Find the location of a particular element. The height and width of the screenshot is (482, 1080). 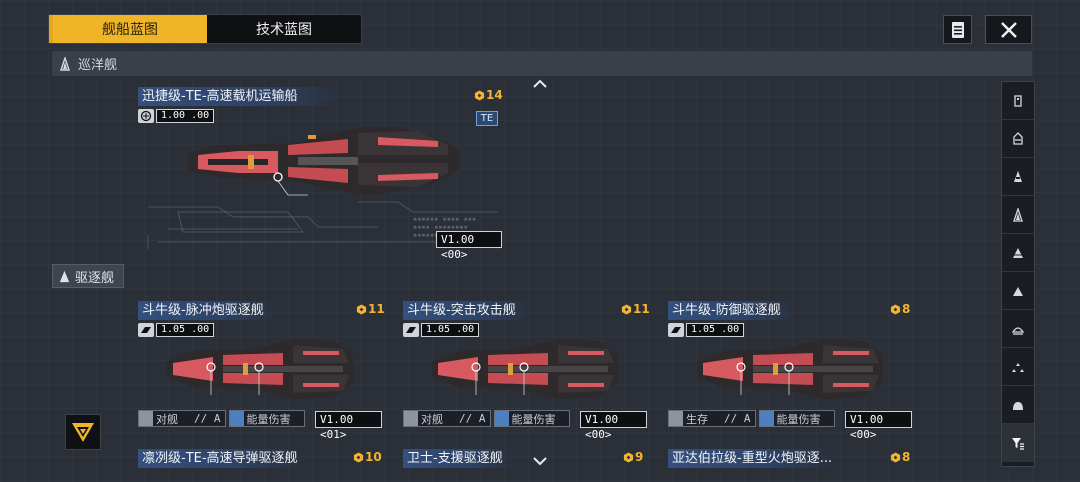

filter-fighter is located at coordinates (1018, 367).